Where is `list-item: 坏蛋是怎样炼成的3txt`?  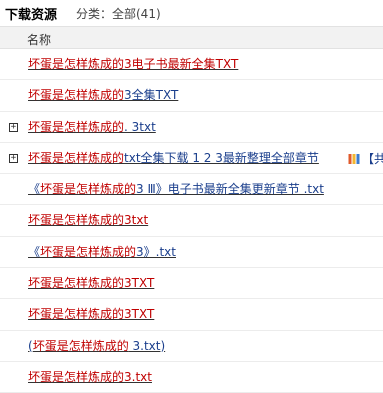 list-item: 坏蛋是怎样炼成的3txt is located at coordinates (191, 221).